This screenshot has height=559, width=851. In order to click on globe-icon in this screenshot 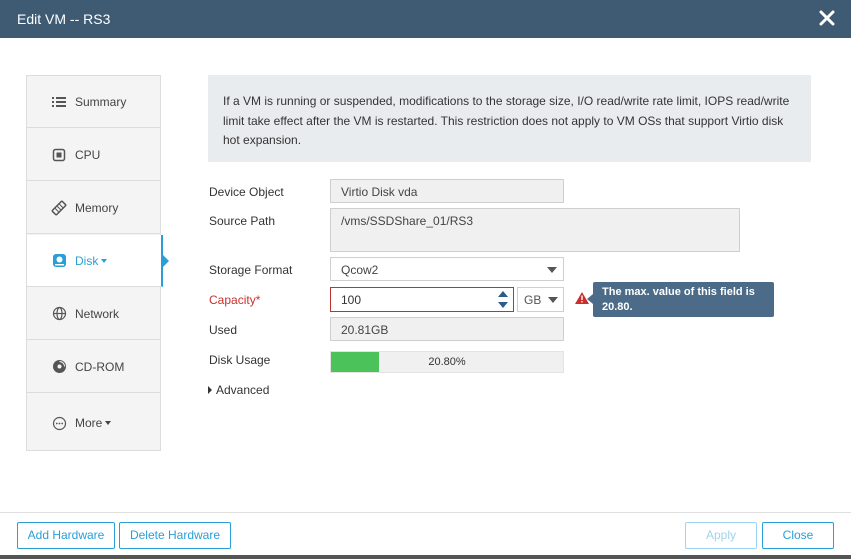, I will do `click(59, 314)`.